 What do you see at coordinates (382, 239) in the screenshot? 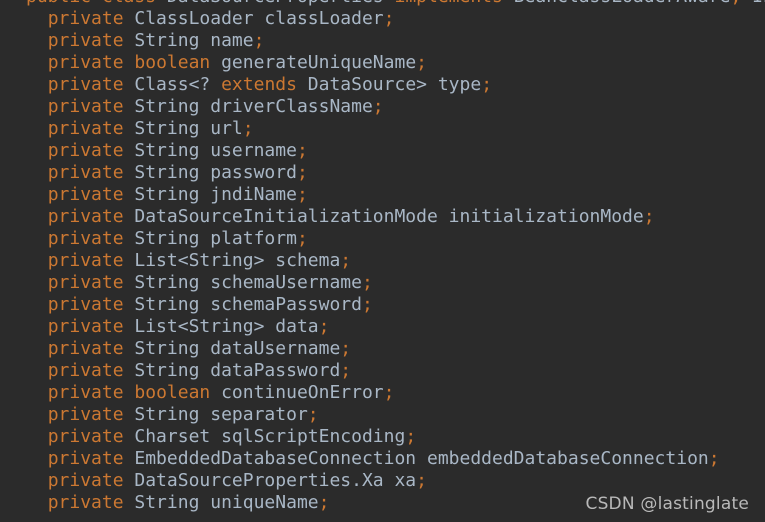
I see `line-platform: private String platform;` at bounding box center [382, 239].